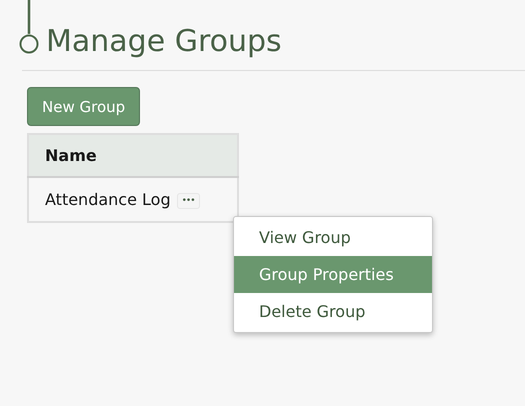 Image resolution: width=525 pixels, height=406 pixels. Describe the element at coordinates (333, 274) in the screenshot. I see `menu-item: Group Properties` at that location.